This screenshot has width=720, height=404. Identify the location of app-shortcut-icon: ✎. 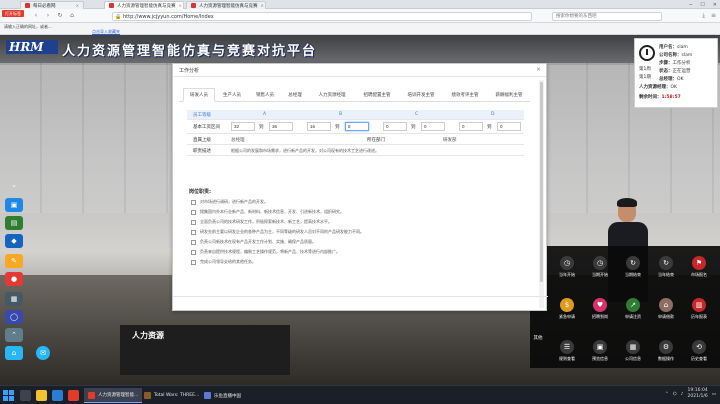
(14, 261).